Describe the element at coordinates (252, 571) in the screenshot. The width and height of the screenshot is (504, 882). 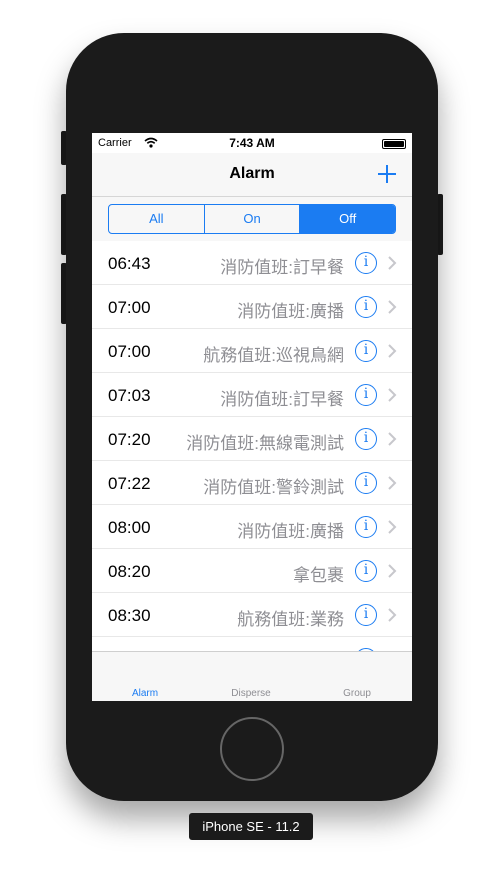
I see `table-row: 08:20 拿包裹 i` at that location.